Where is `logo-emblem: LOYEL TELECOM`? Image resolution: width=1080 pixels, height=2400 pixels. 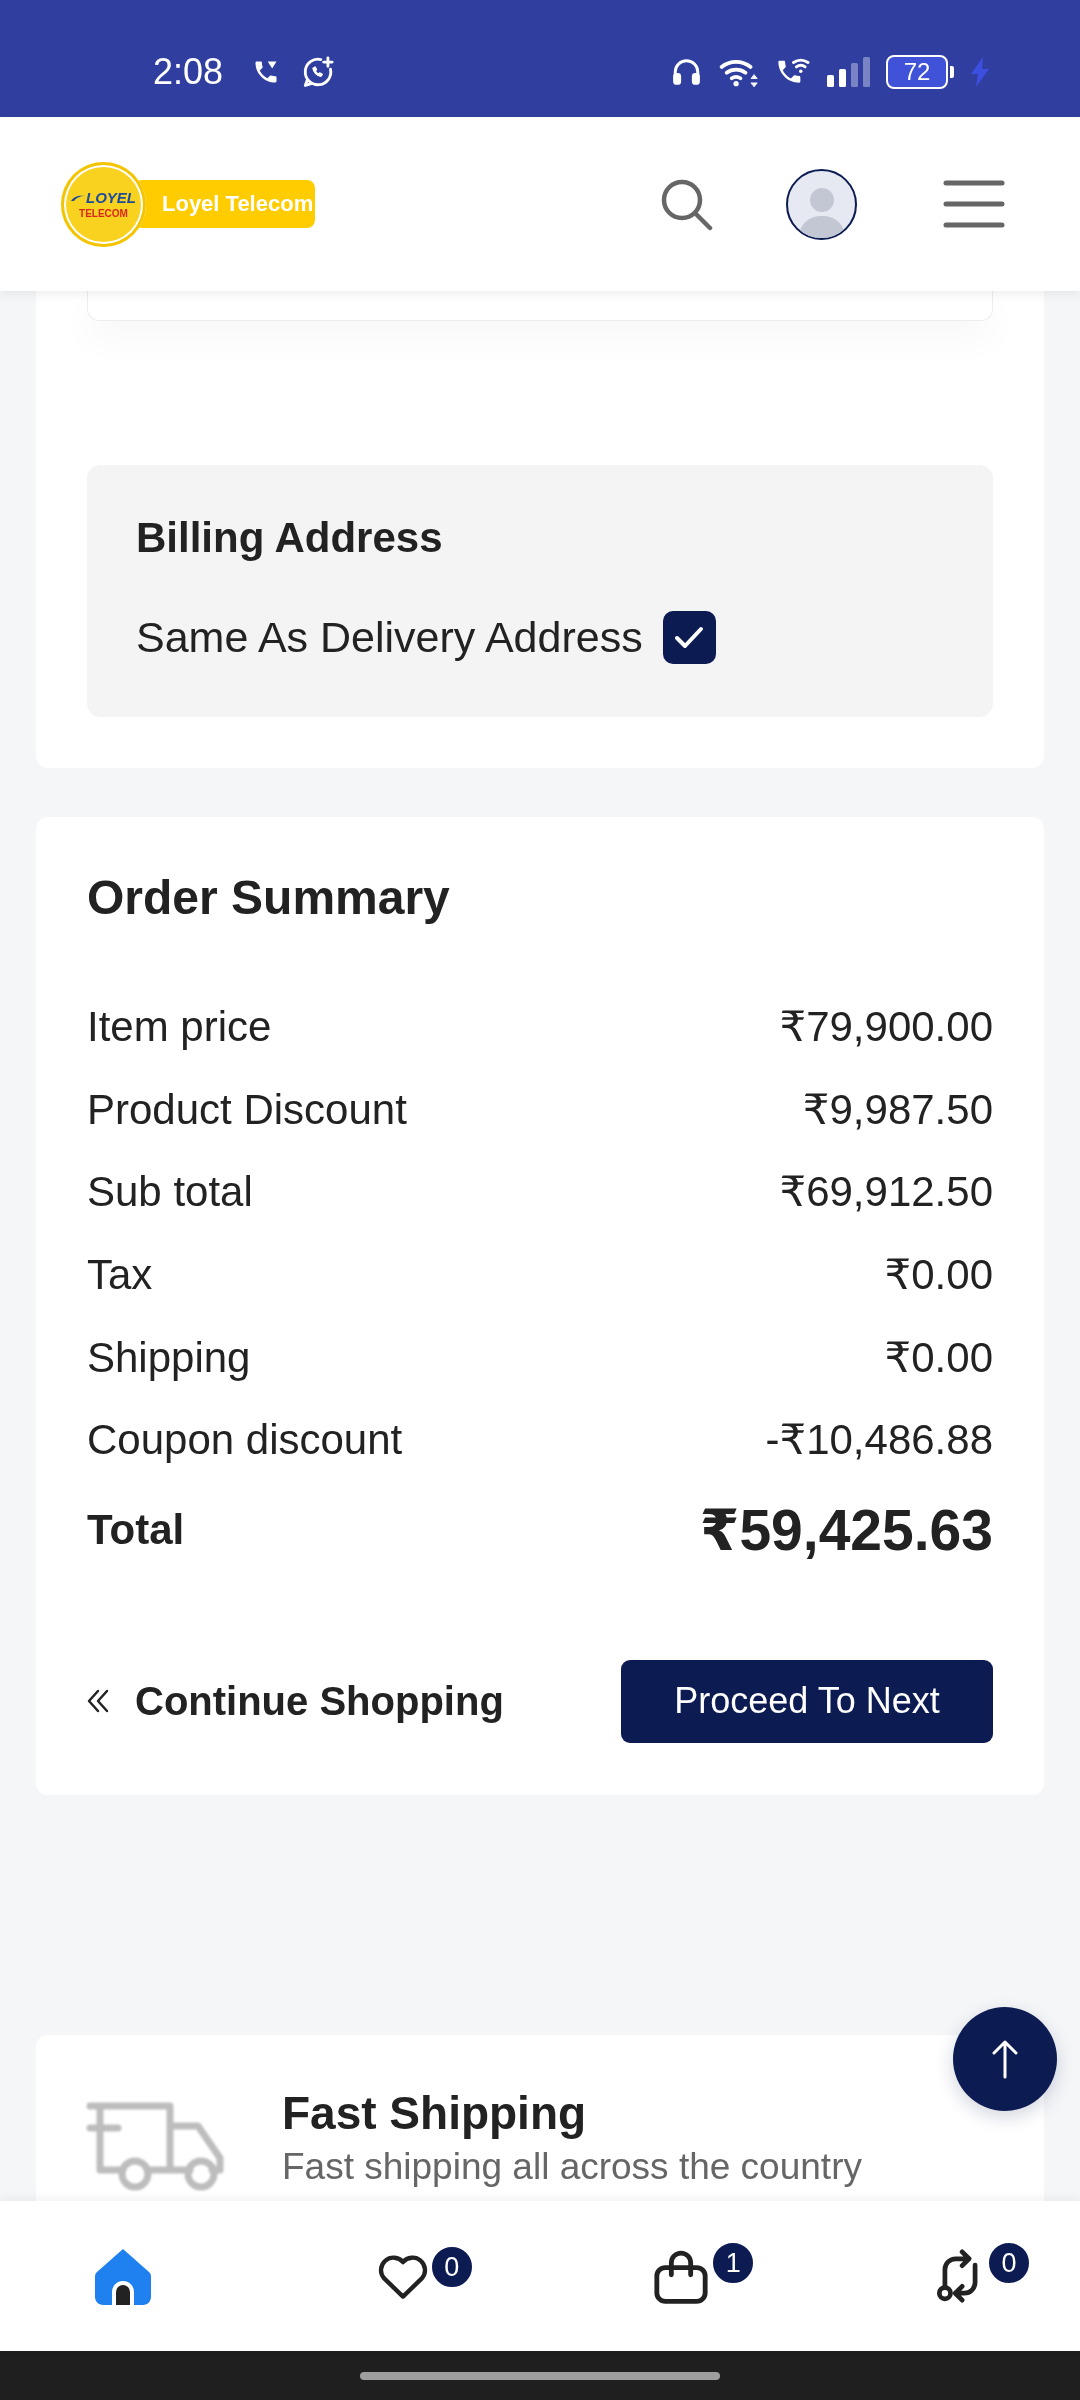 logo-emblem: LOYEL TELECOM is located at coordinates (103, 204).